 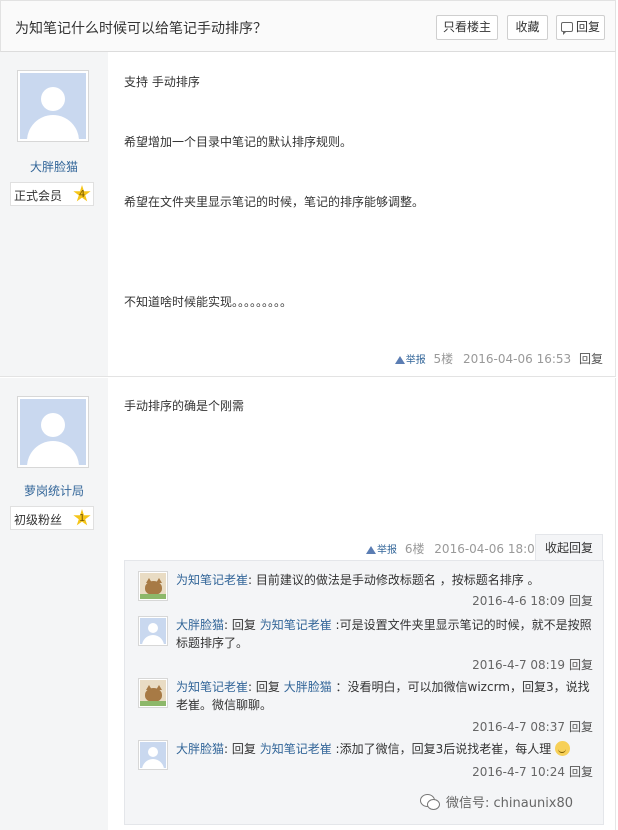 What do you see at coordinates (518, 772) in the screenshot?
I see `comment-time: 2016-4-7 10:24` at bounding box center [518, 772].